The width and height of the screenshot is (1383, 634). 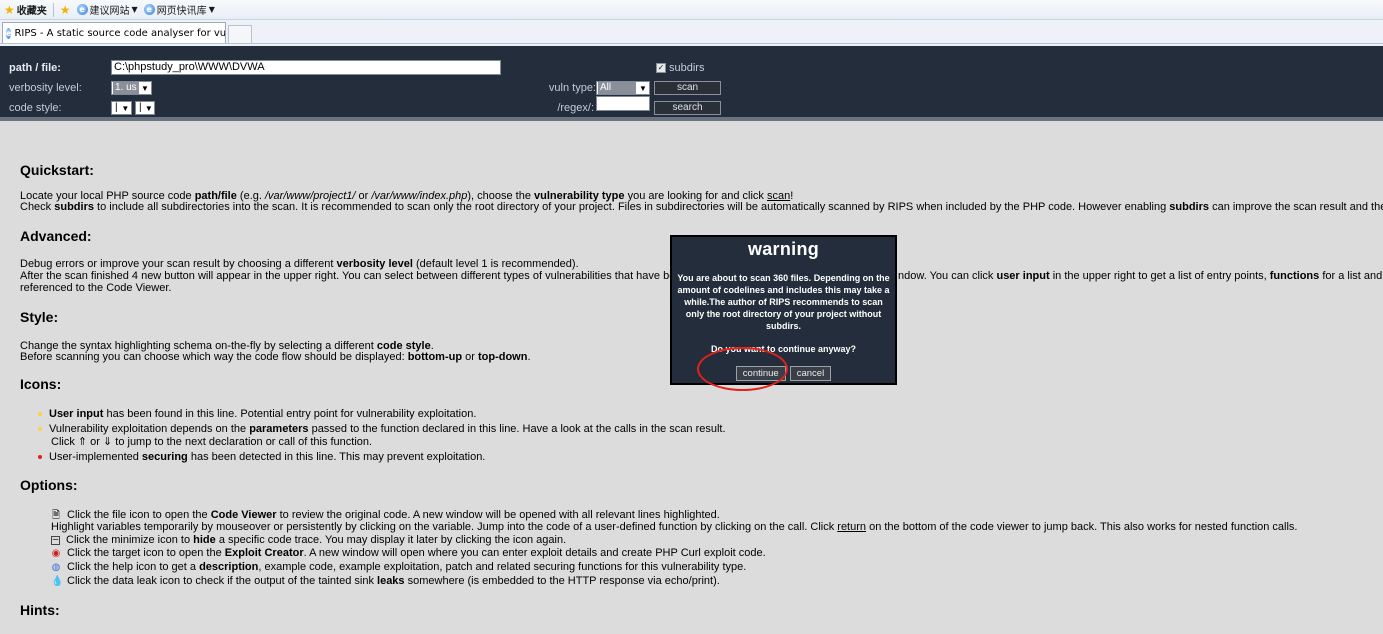 What do you see at coordinates (45, 88) in the screenshot?
I see `verbosity-label: verbosity level:` at bounding box center [45, 88].